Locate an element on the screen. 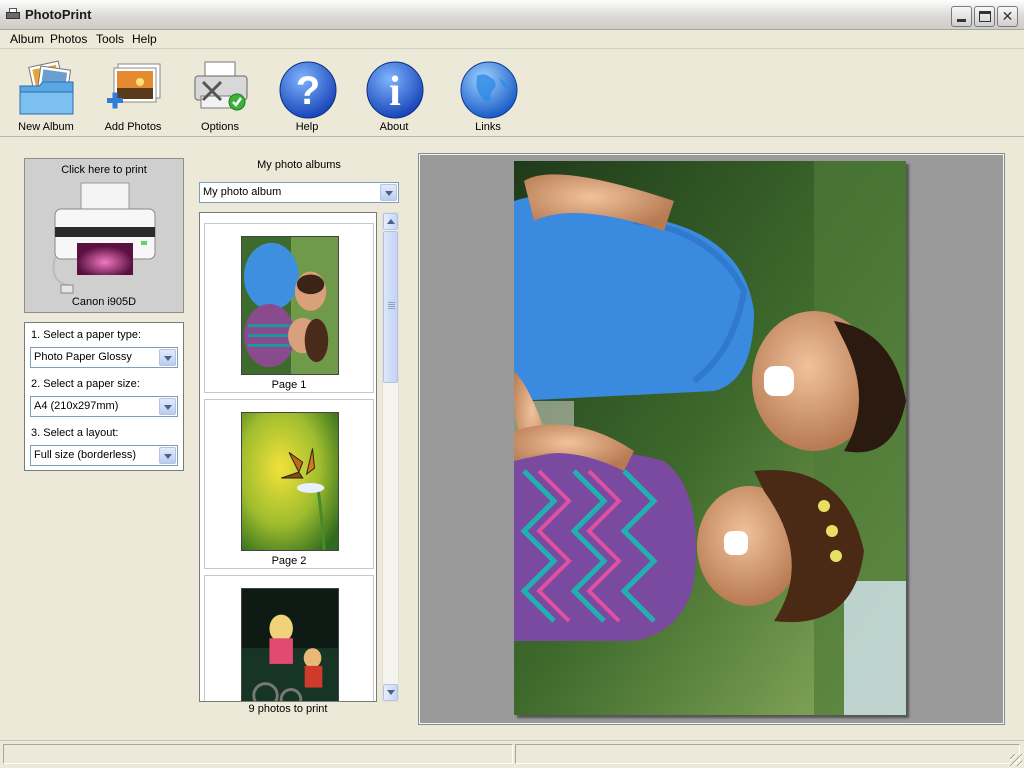 The height and width of the screenshot is (768, 1024). new-album-button: New Album is located at coordinates (46, 95).